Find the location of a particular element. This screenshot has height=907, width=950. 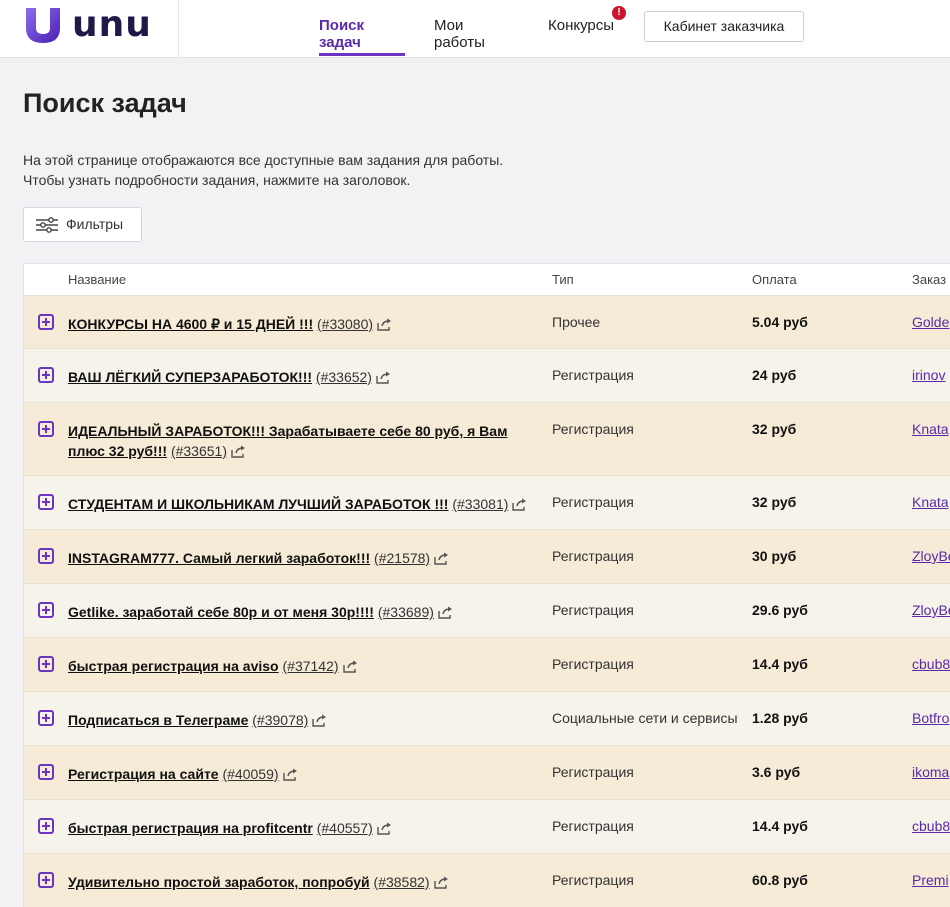

task-id-link: (#33080) is located at coordinates (345, 324).